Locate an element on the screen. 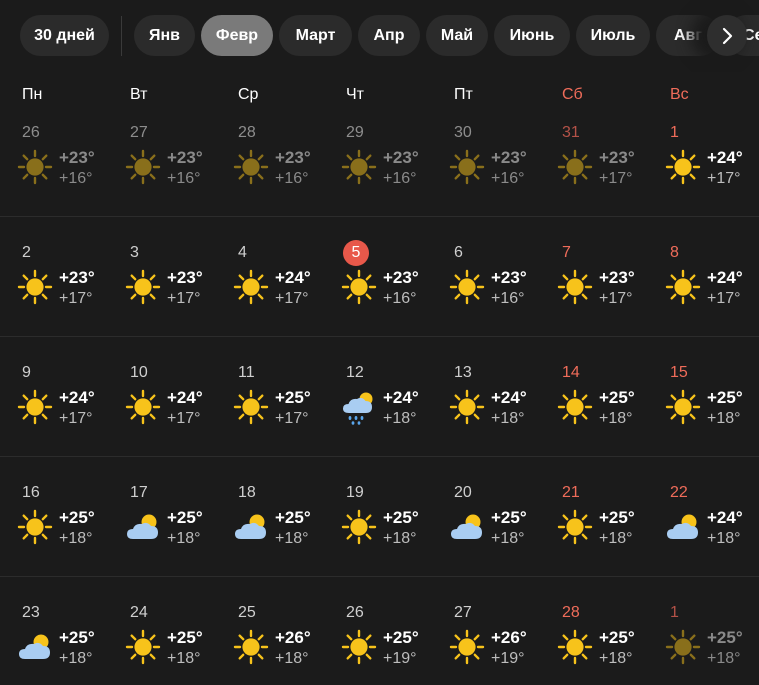 This screenshot has width=759, height=685. day-cell: 30 +23° +16° is located at coordinates (486, 164).